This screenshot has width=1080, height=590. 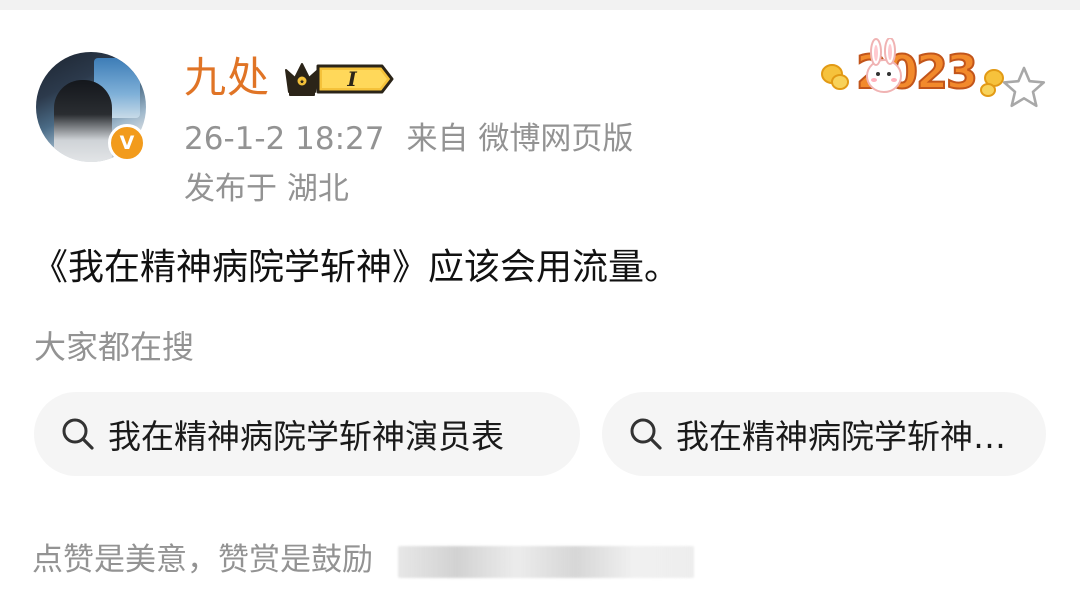 I want to click on blurred-overlay, so click(x=546, y=562).